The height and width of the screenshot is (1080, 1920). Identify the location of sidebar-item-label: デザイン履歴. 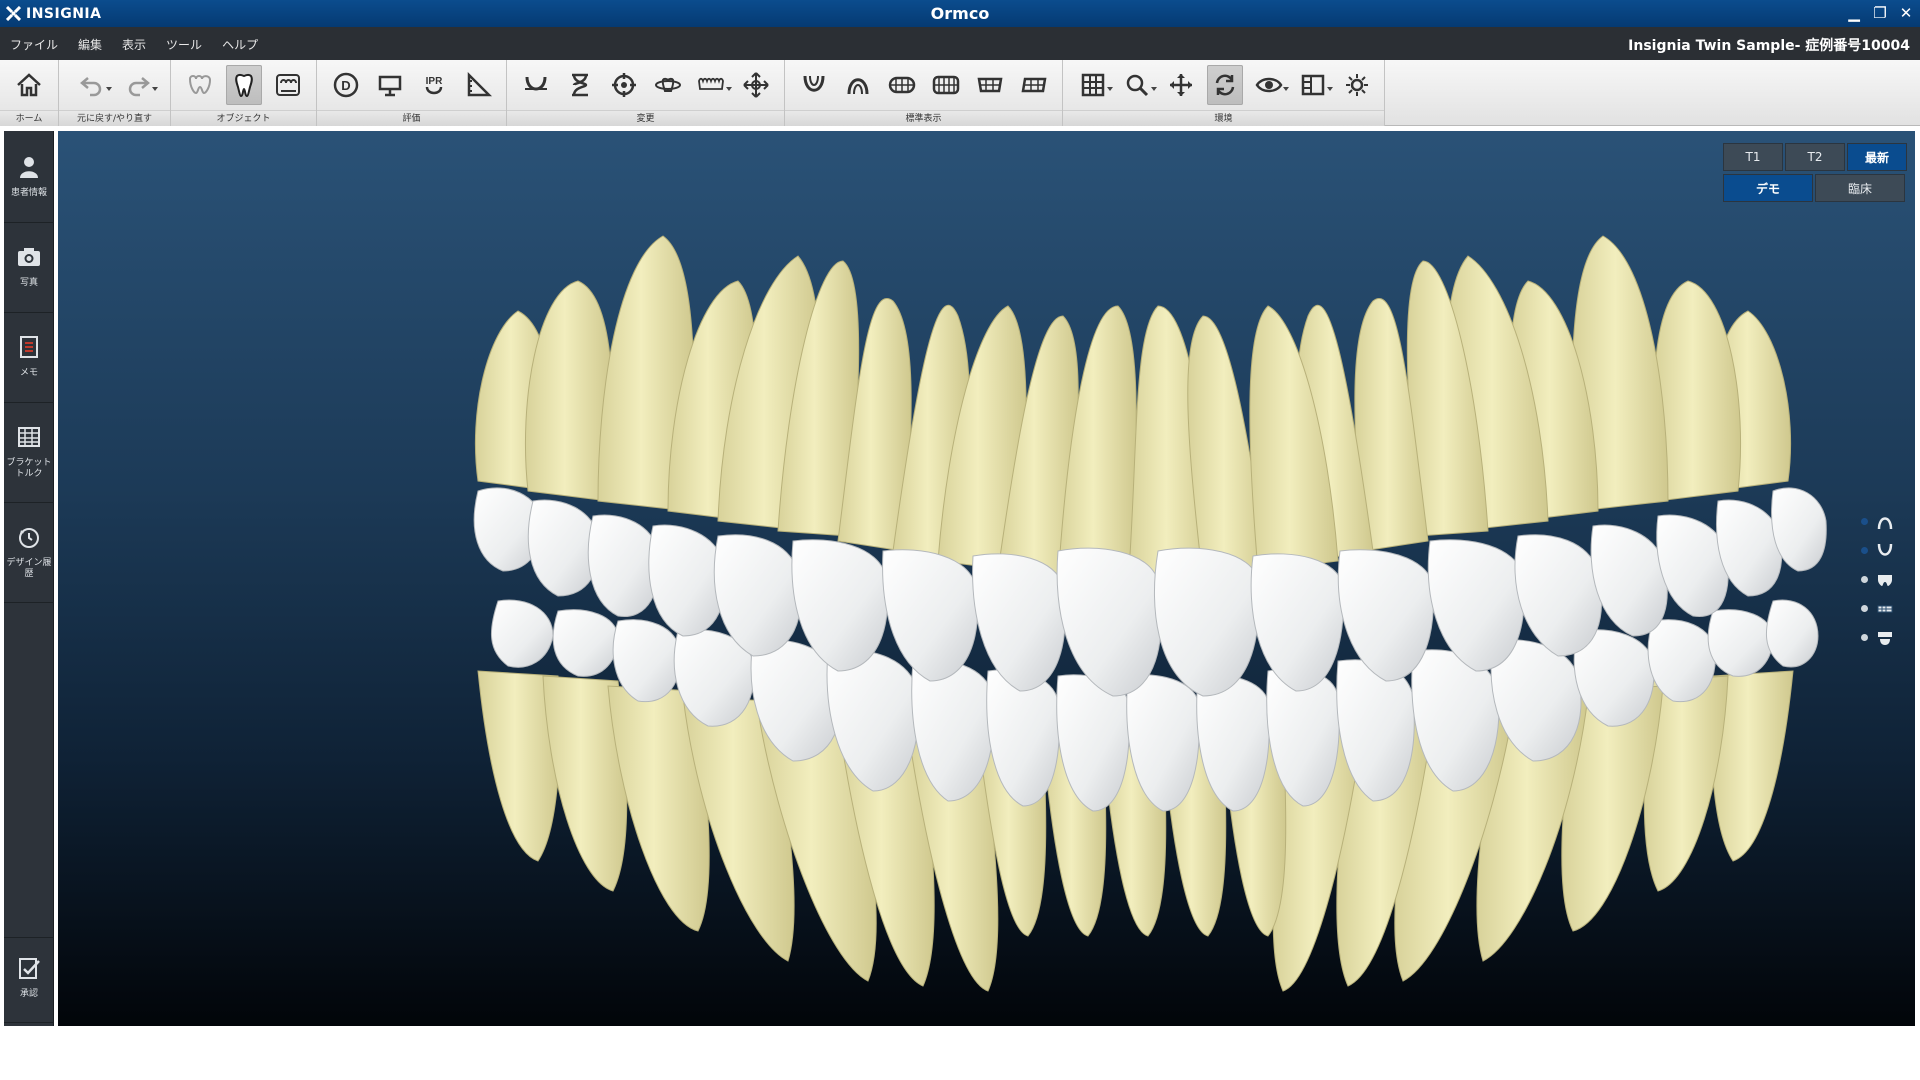
(29, 568).